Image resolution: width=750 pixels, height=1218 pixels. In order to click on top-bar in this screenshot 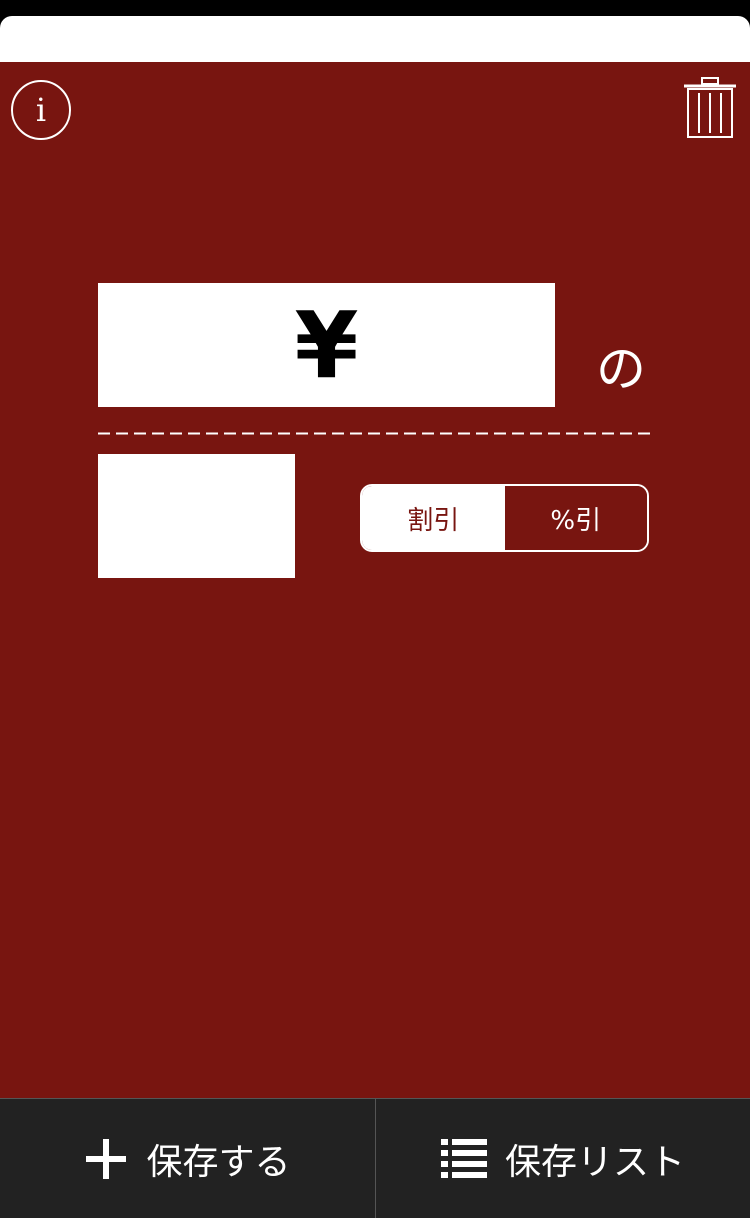, I will do `click(375, 39)`.